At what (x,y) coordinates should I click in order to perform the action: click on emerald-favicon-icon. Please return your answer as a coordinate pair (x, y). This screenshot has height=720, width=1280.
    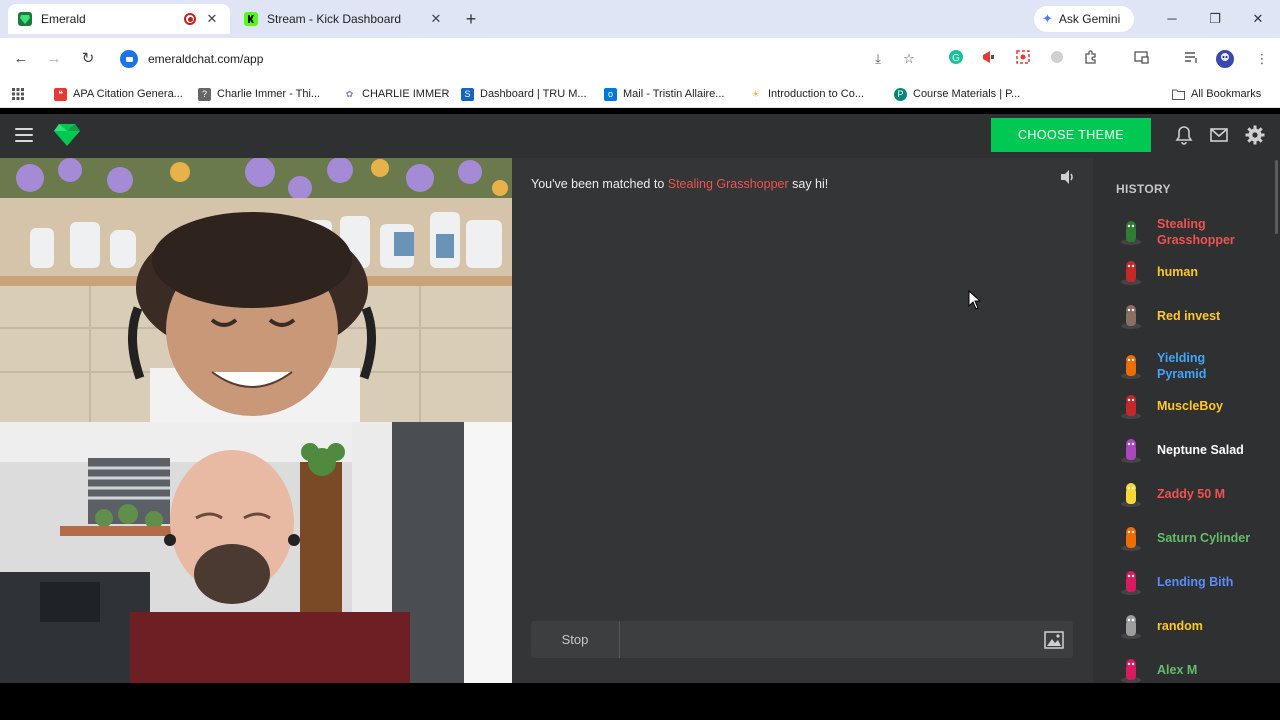
    Looking at the image, I should click on (25, 19).